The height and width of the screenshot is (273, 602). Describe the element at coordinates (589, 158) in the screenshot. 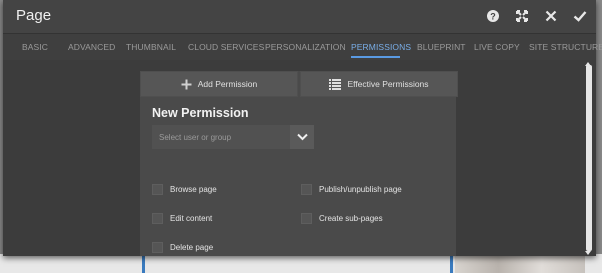

I see `scrollbar` at that location.